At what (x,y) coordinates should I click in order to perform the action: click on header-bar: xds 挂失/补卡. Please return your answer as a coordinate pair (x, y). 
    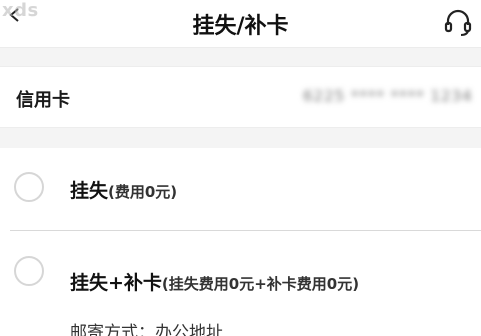
    Looking at the image, I should click on (240, 24).